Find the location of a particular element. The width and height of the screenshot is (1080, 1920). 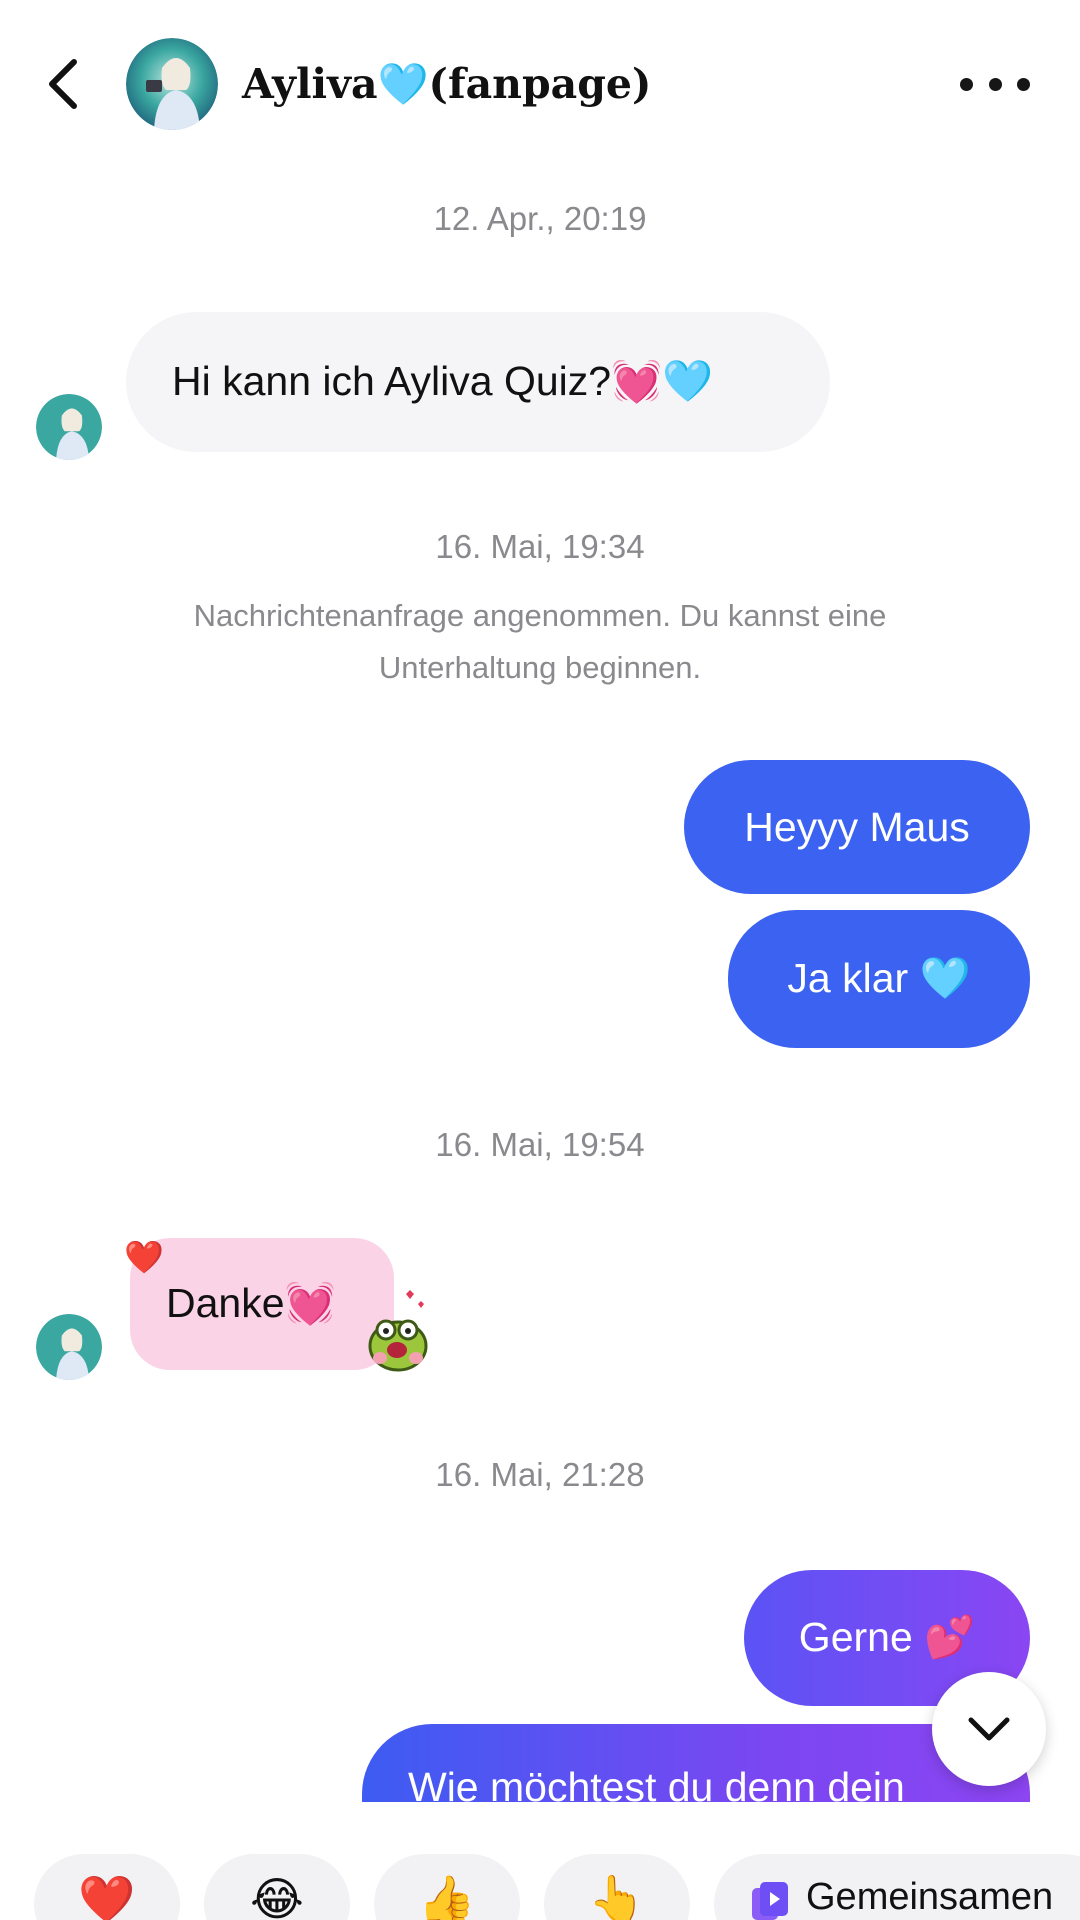

message-text: Gerne 💕 is located at coordinates (887, 1637).